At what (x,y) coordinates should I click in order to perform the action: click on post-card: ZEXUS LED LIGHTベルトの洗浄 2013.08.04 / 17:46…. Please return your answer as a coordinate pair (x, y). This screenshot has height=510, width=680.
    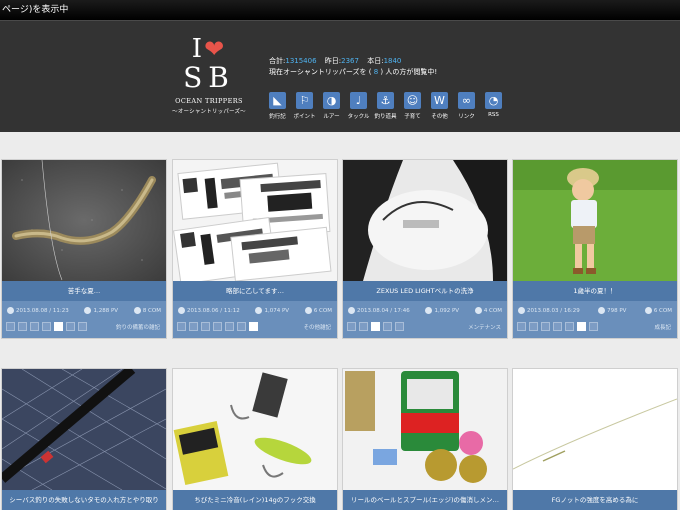
    Looking at the image, I should click on (425, 249).